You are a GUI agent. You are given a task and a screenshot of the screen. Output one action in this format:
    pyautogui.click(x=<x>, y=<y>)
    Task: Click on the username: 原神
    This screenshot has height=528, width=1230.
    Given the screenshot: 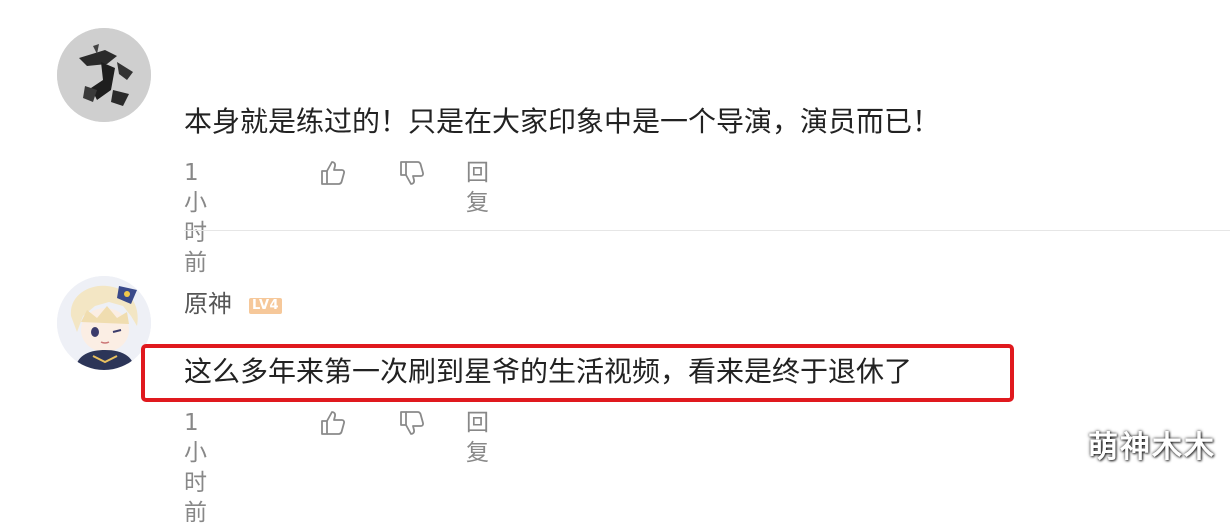 What is the action you would take?
    pyautogui.click(x=208, y=304)
    